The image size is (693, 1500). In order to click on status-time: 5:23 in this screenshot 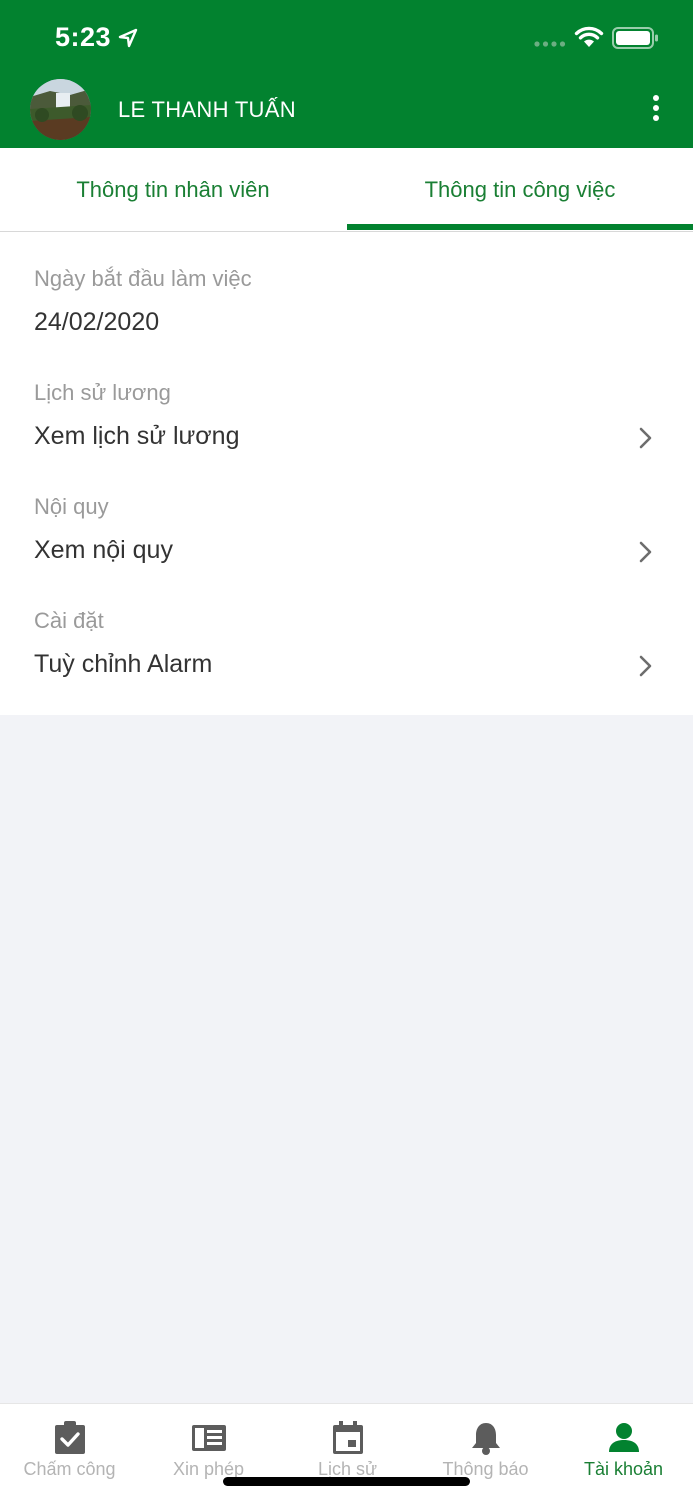, I will do `click(83, 37)`.